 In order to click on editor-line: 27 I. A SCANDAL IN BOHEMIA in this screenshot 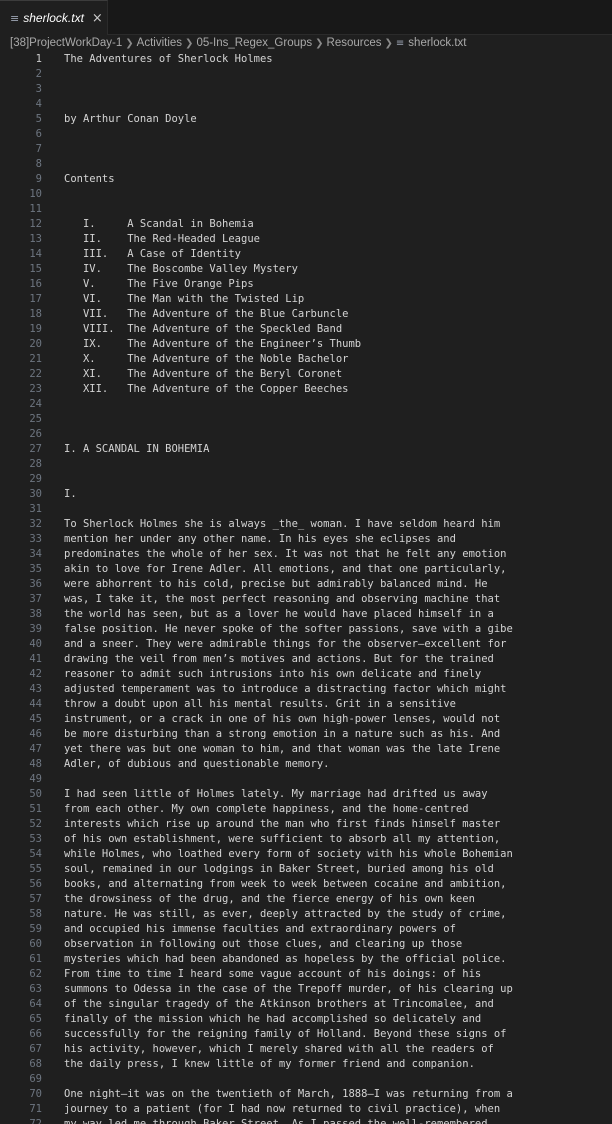, I will do `click(306, 449)`.